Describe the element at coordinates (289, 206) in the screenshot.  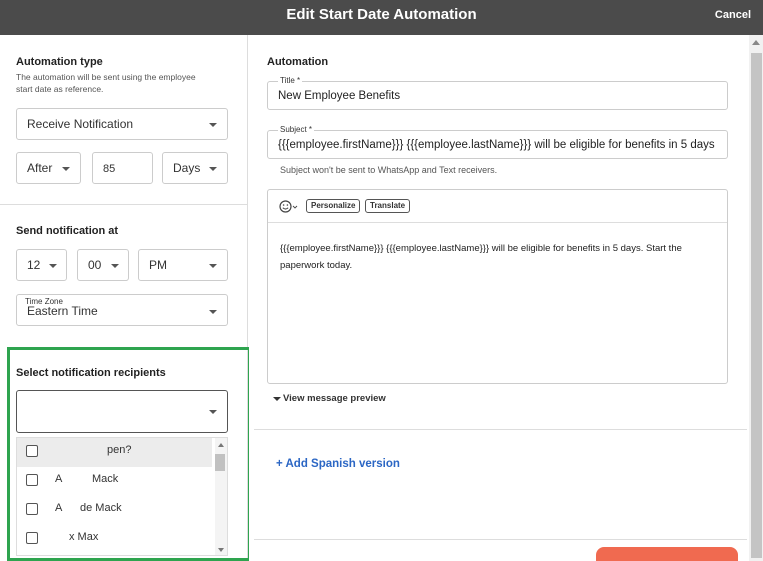
I see `smiley-icon` at that location.